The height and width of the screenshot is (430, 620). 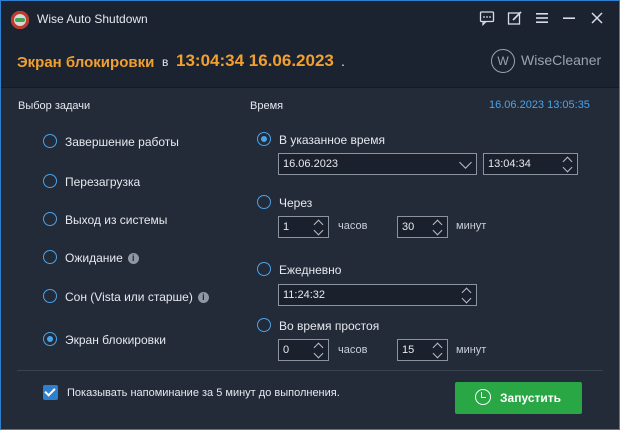 What do you see at coordinates (115, 340) in the screenshot?
I see `task-label-lockscreen: Экран блокировки` at bounding box center [115, 340].